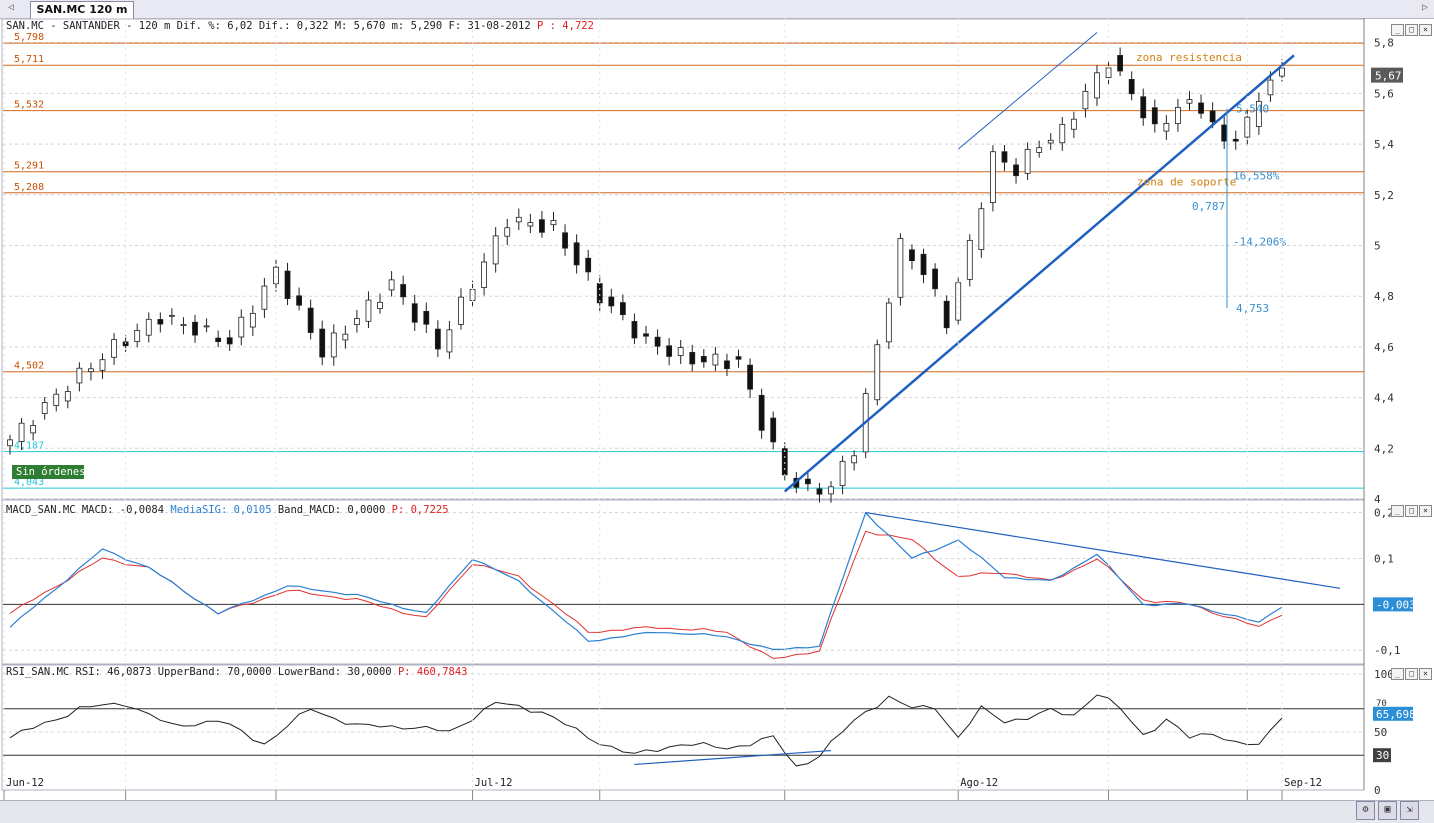 The width and height of the screenshot is (1434, 823). What do you see at coordinates (433, 672) in the screenshot?
I see `rsi-header-p: P: 460,7843` at bounding box center [433, 672].